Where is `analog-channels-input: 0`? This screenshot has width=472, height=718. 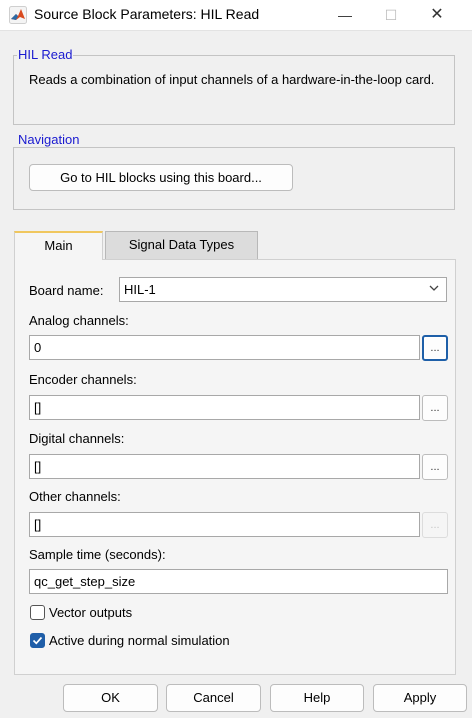 analog-channels-input: 0 is located at coordinates (224, 347).